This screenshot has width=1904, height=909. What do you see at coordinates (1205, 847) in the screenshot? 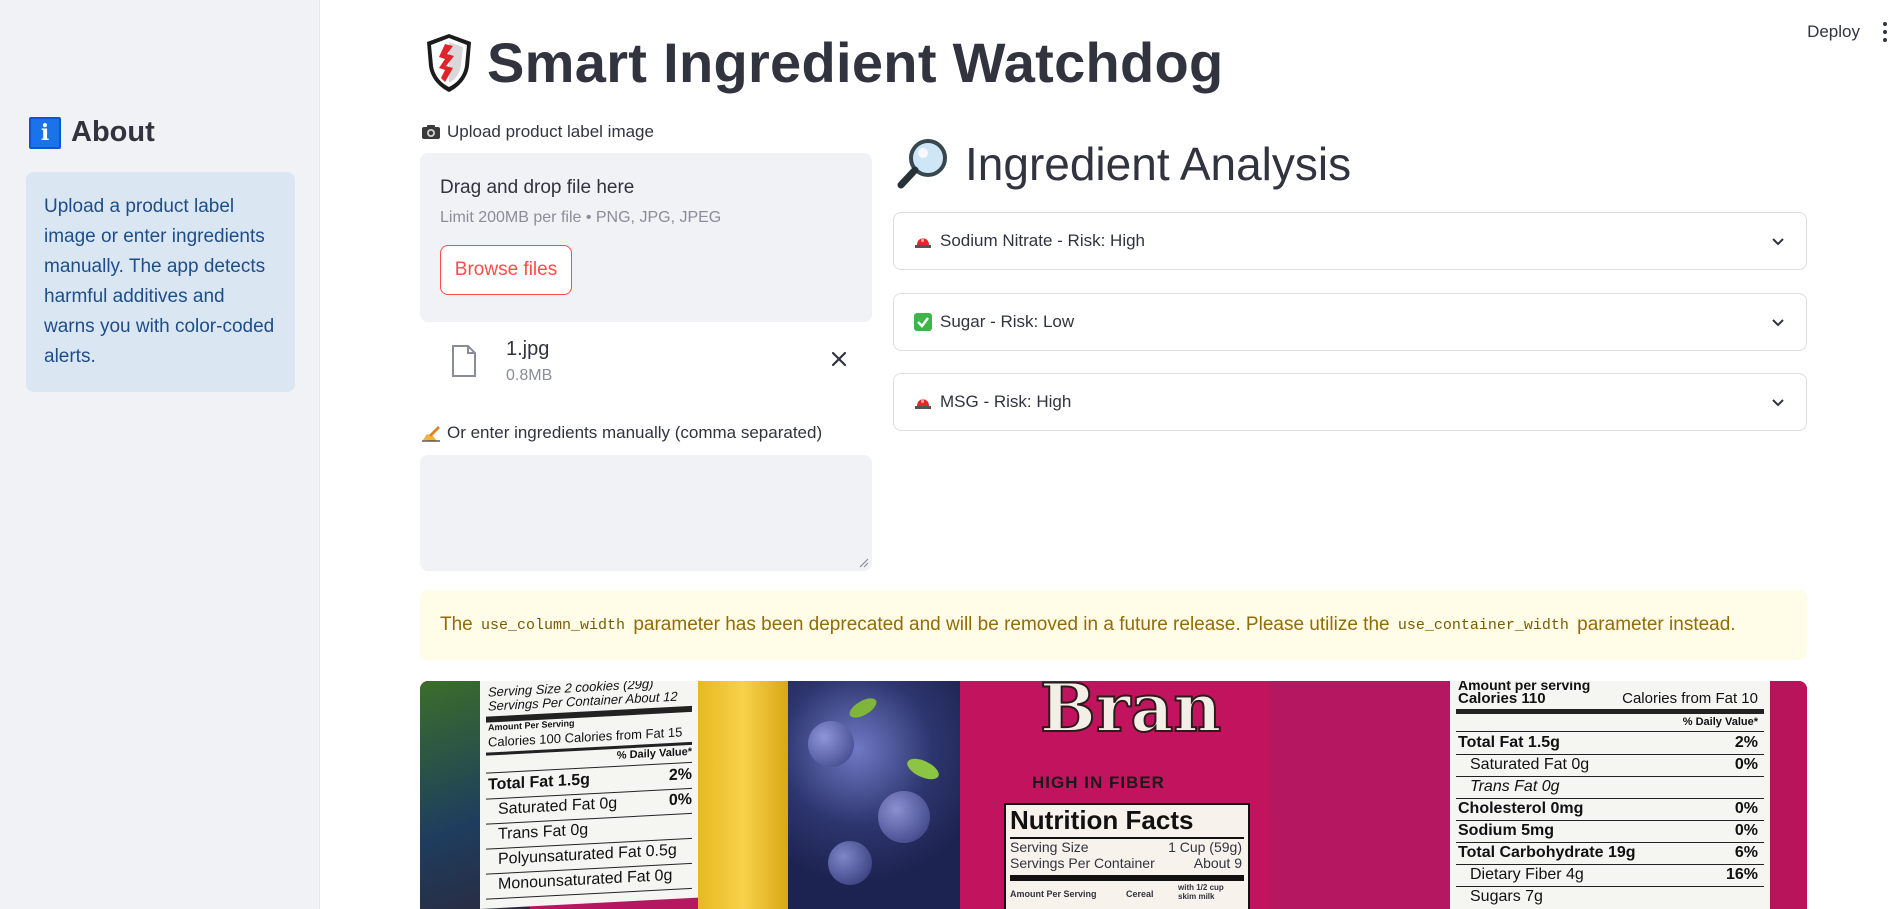
I see `image-text: 1 Cup (59g)` at bounding box center [1205, 847].